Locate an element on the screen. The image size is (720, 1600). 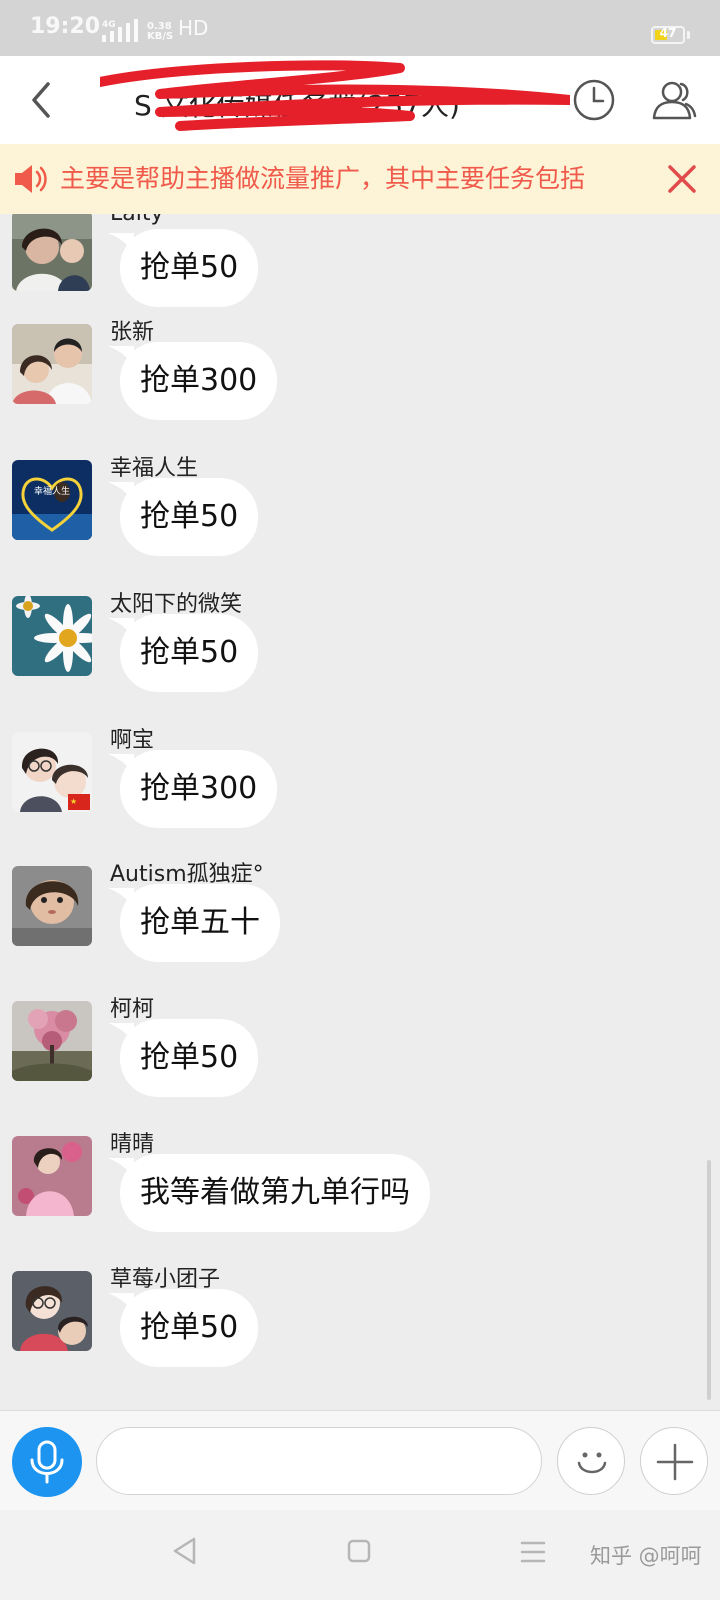
back-arrow-icon is located at coordinates (42, 100).